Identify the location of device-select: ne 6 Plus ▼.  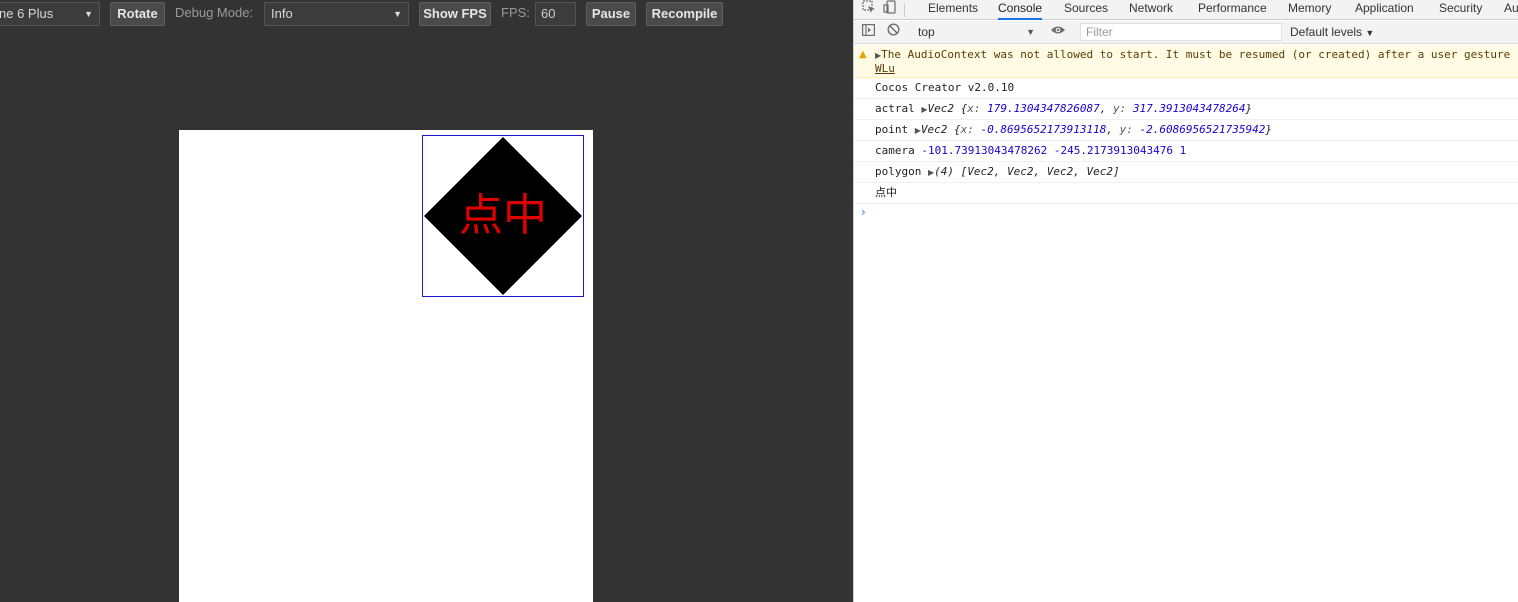
(50, 14).